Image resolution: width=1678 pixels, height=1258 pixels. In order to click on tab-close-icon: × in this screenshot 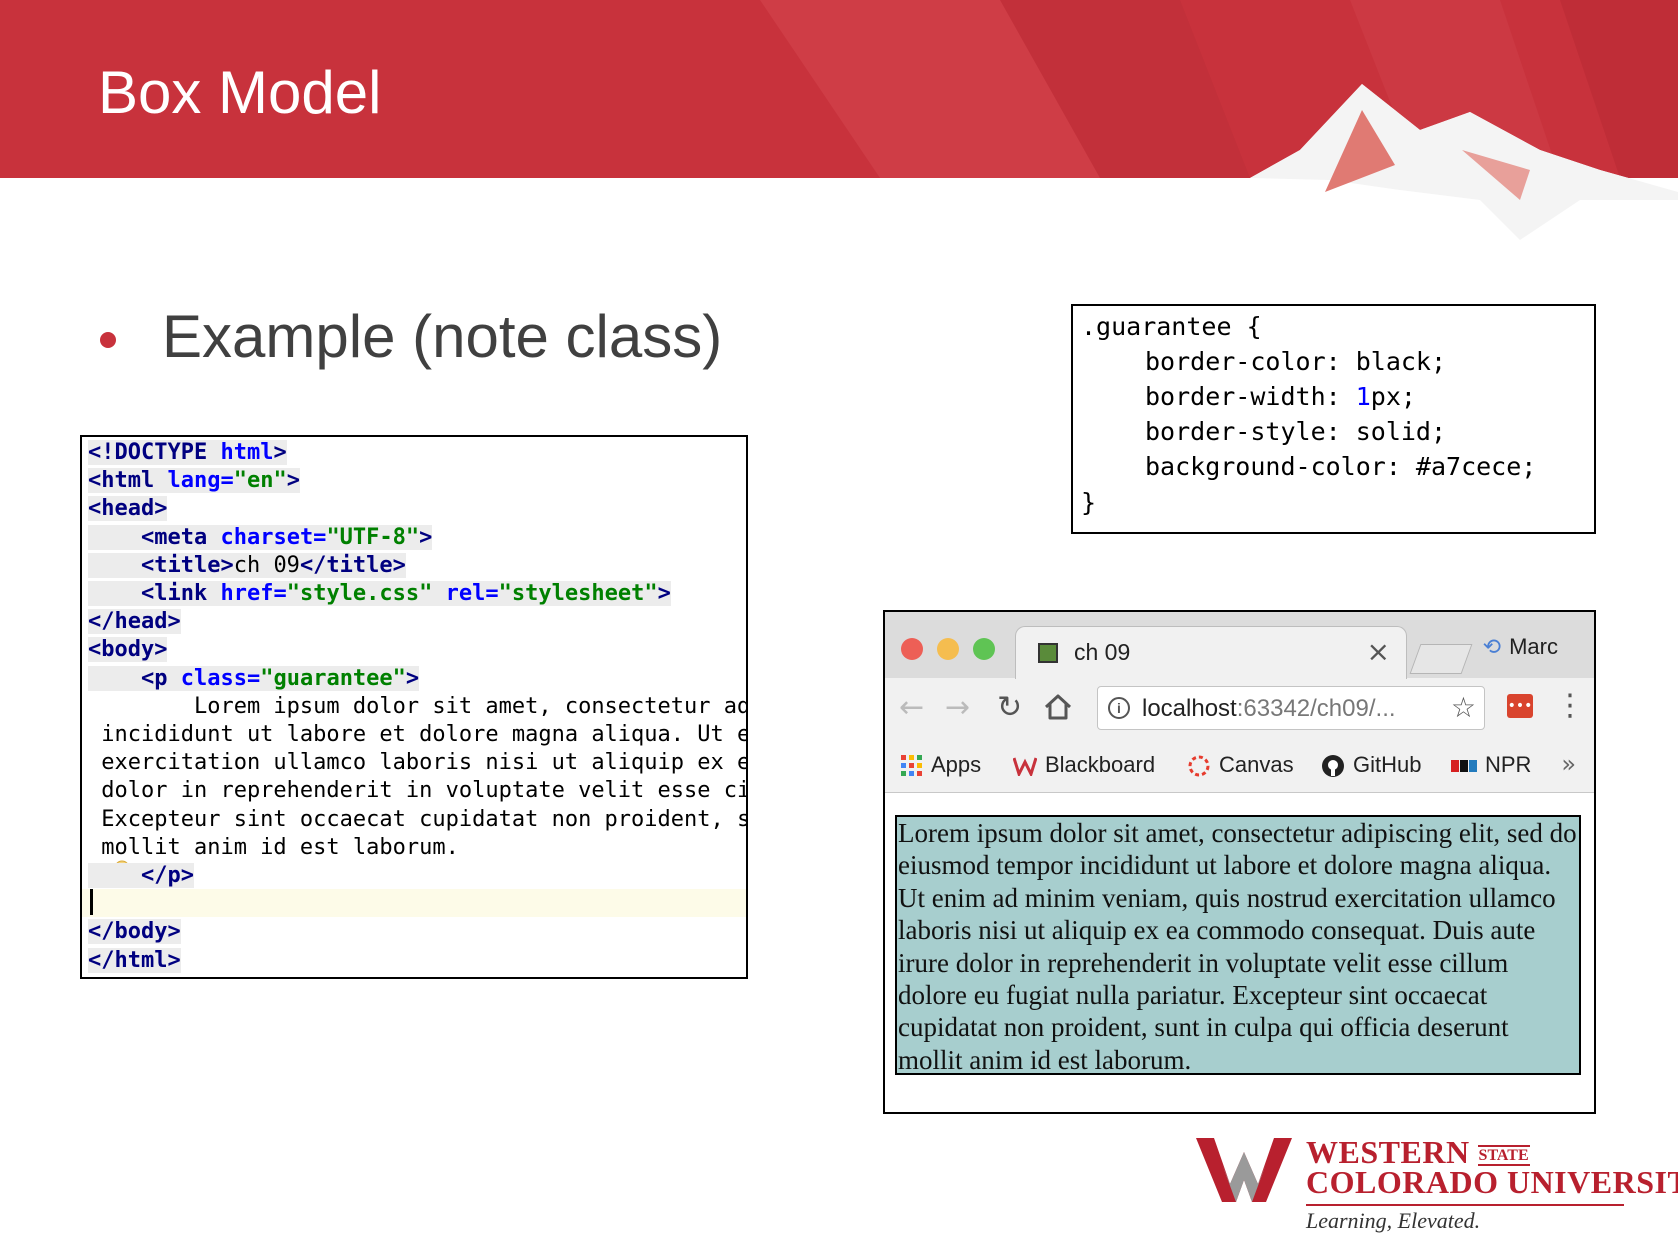, I will do `click(1378, 651)`.